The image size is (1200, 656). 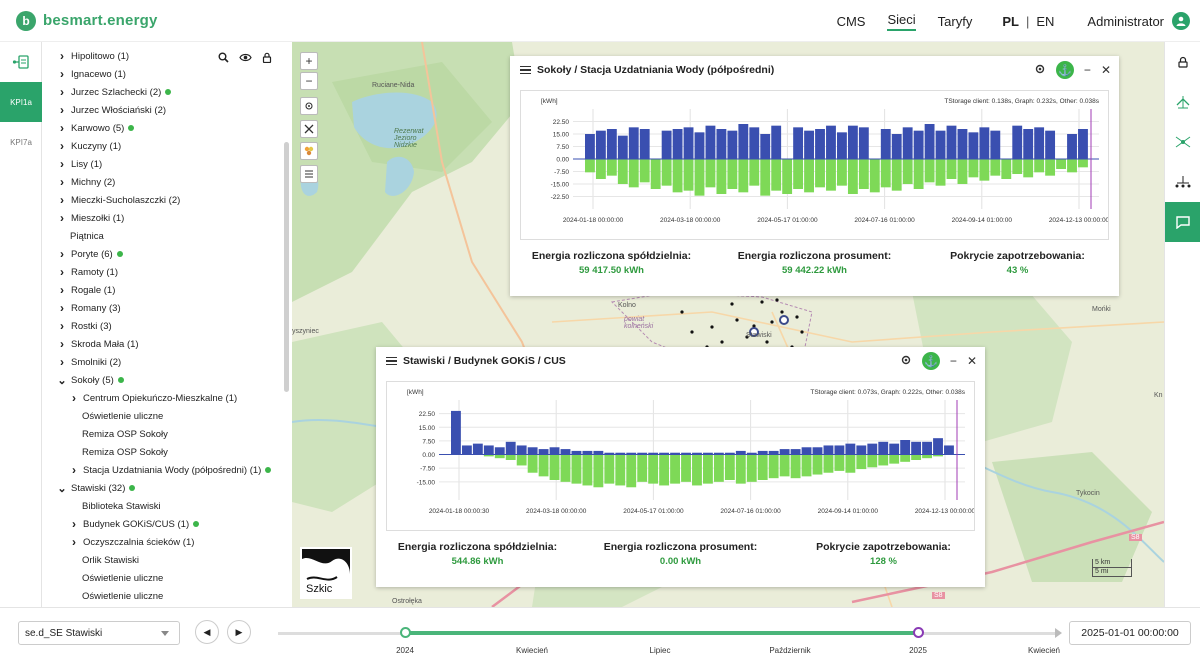 I want to click on minimap: Szkic, so click(x=326, y=573).